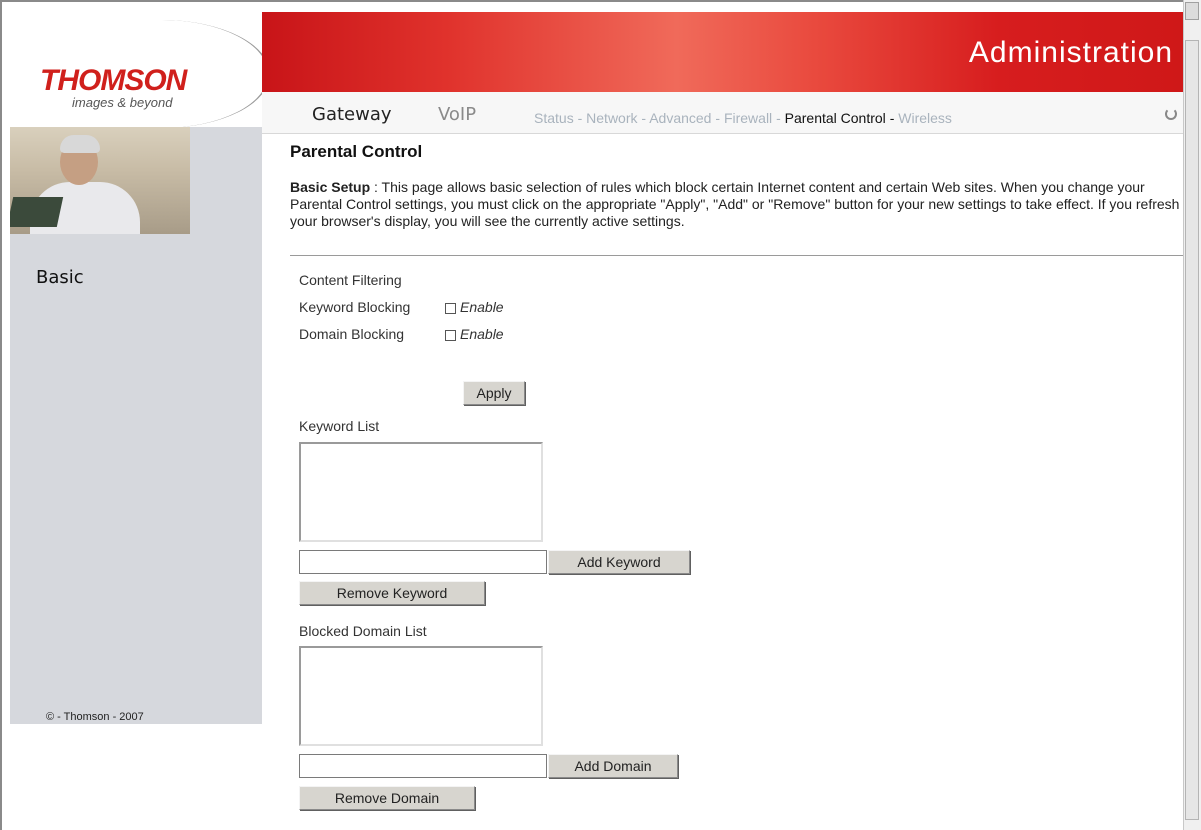  I want to click on nav-voip: VoIP, so click(457, 114).